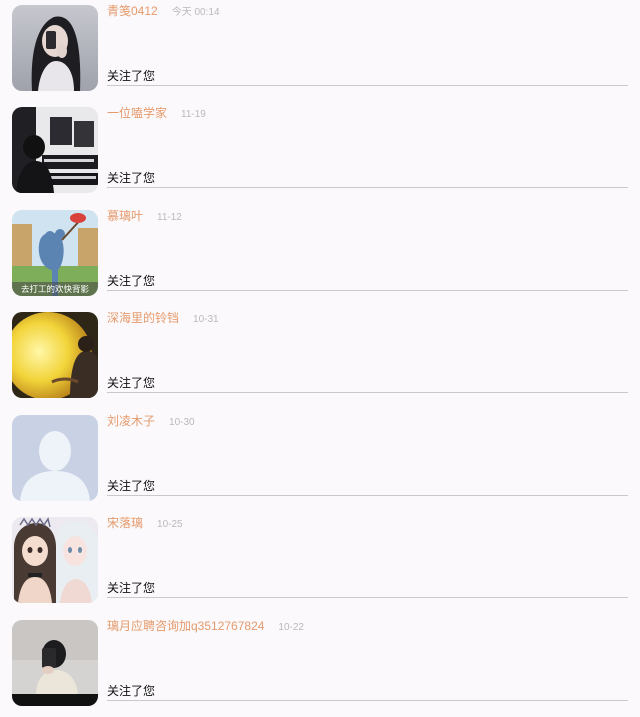  I want to click on notification-item: 璃月应聘咨询加q3512767824 10-22 关注了您, so click(320, 666).